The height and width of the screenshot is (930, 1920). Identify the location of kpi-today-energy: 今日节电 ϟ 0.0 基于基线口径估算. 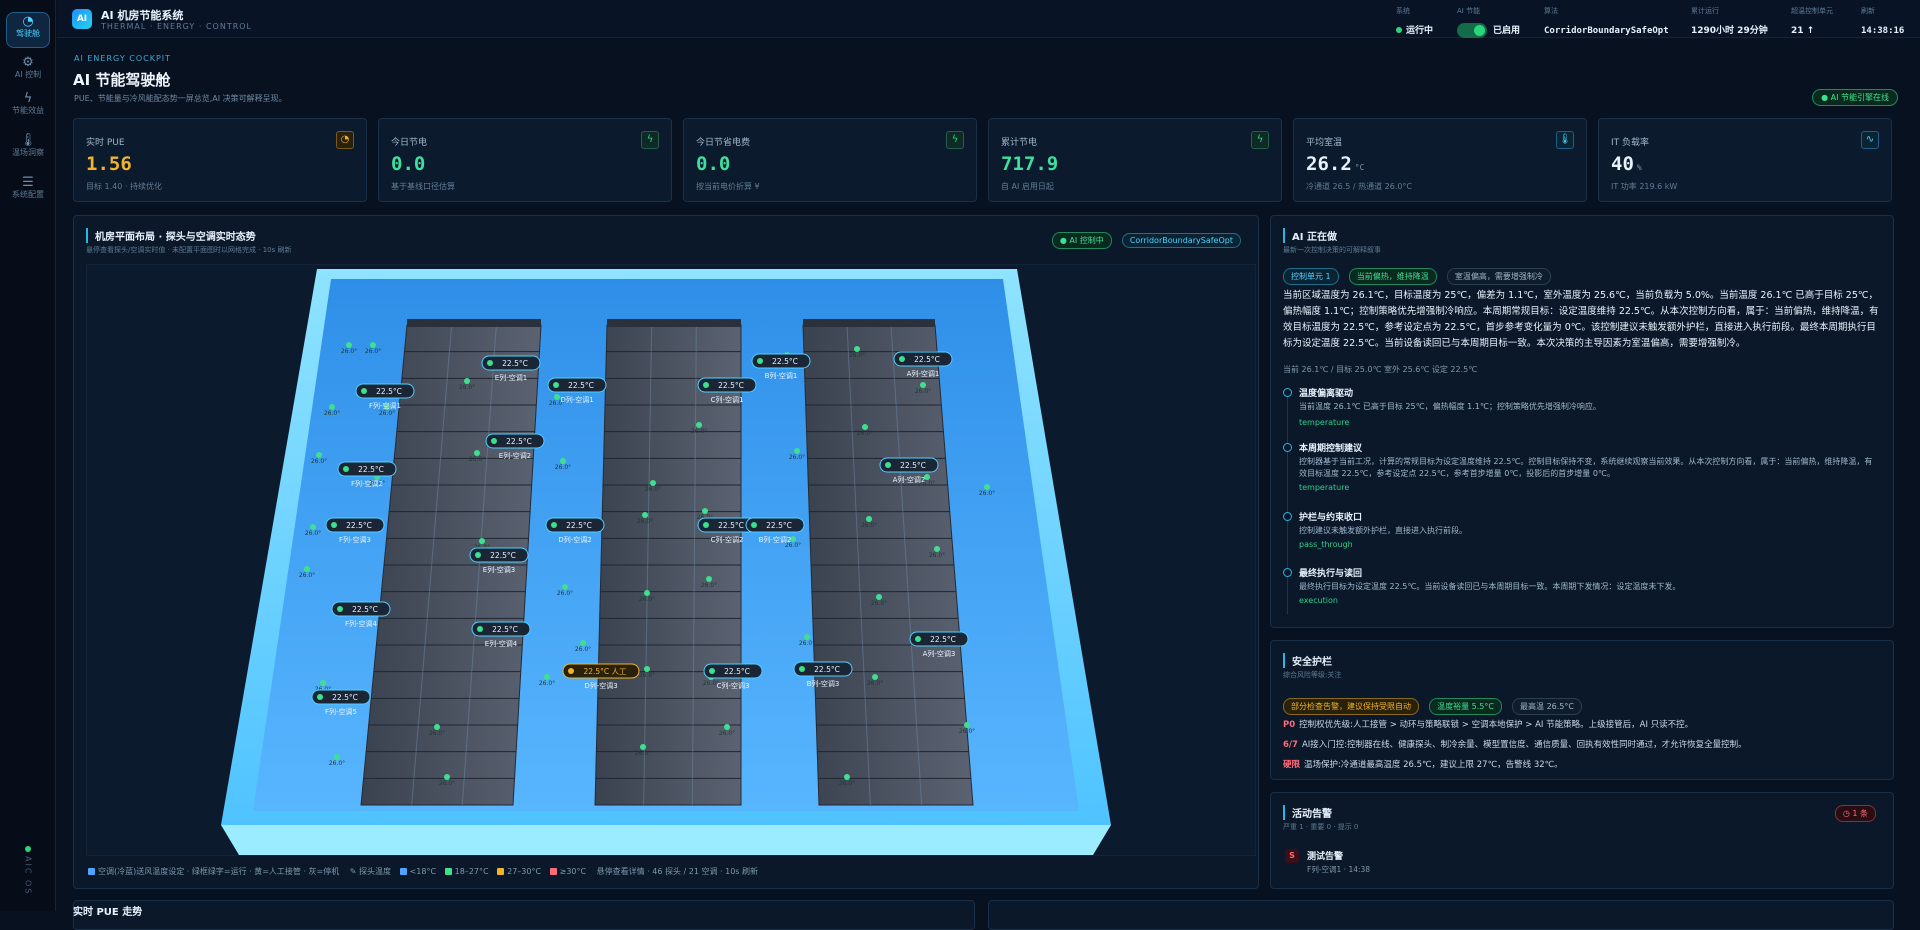
(525, 160).